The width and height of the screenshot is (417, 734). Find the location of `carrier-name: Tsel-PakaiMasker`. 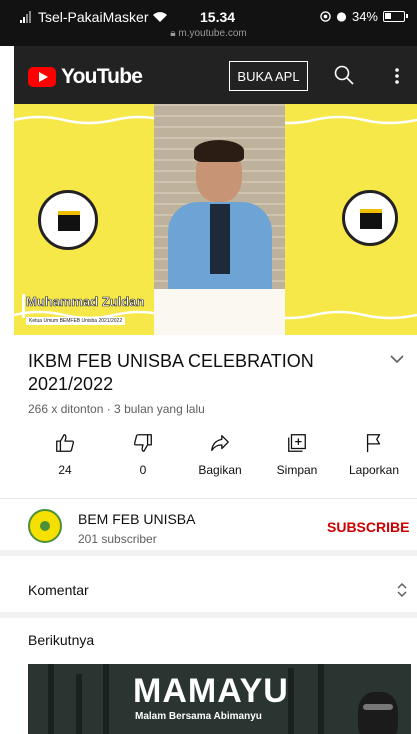

carrier-name: Tsel-PakaiMasker is located at coordinates (93, 17).